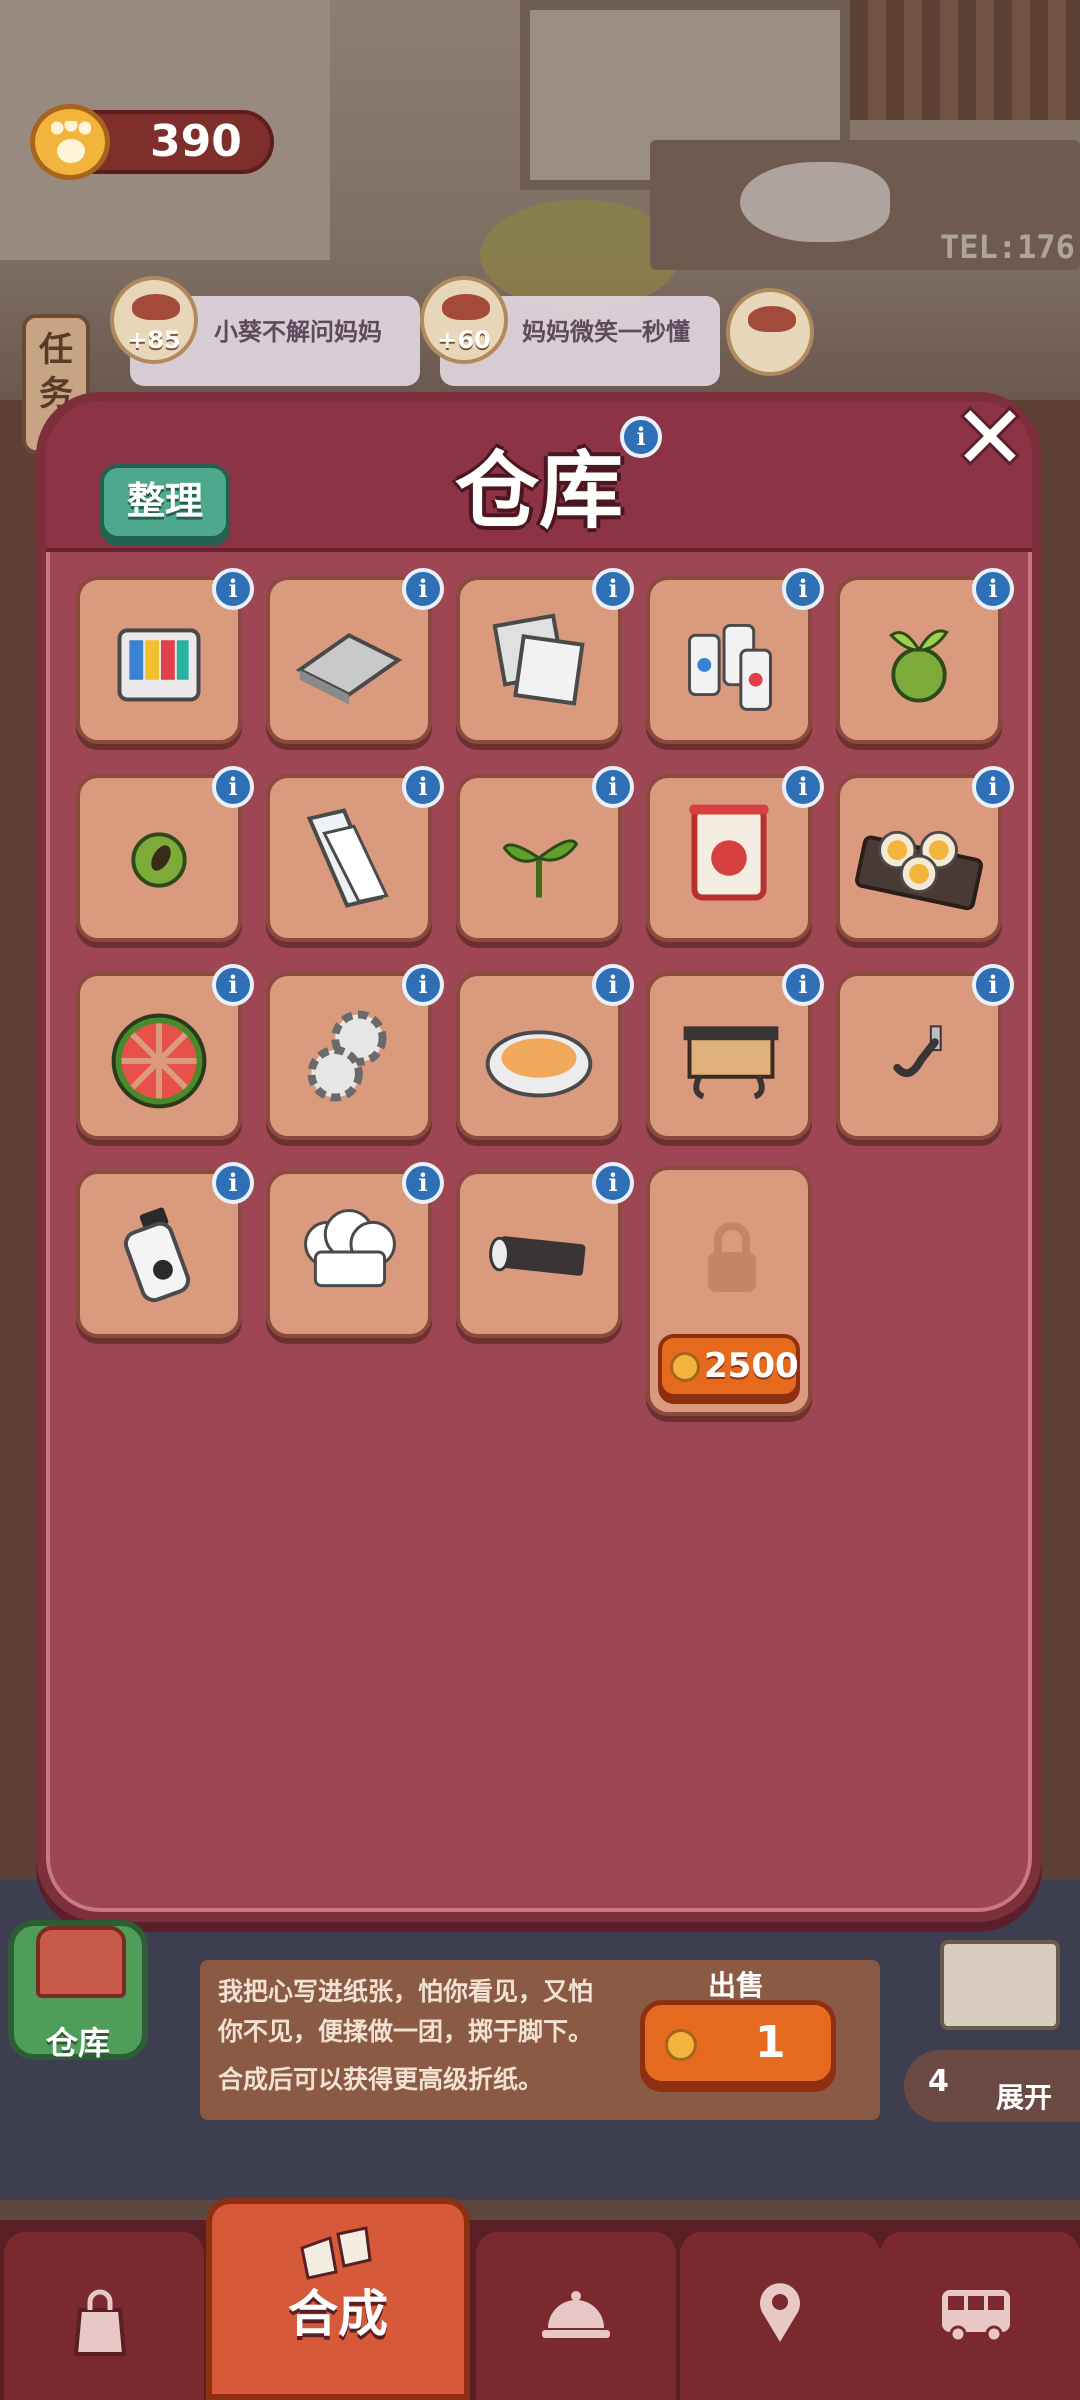  Describe the element at coordinates (540, 868) in the screenshot. I see `tea-leaf-icon` at that location.